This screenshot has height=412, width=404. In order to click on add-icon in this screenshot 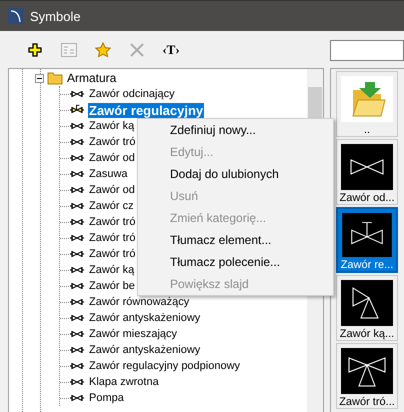, I will do `click(35, 49)`.